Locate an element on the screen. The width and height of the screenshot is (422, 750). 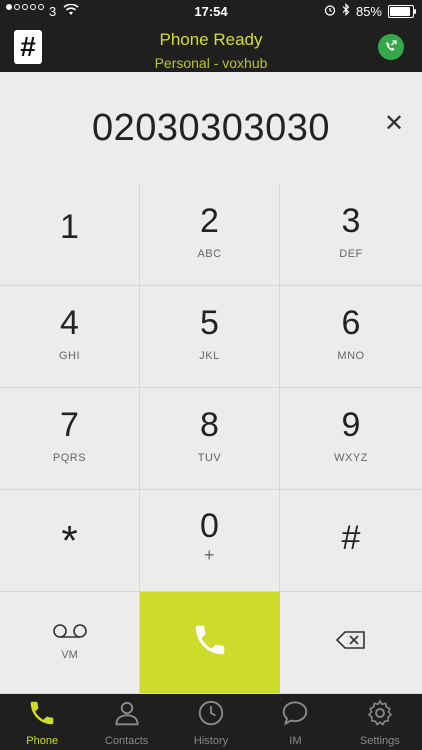
history-icon is located at coordinates (211, 714).